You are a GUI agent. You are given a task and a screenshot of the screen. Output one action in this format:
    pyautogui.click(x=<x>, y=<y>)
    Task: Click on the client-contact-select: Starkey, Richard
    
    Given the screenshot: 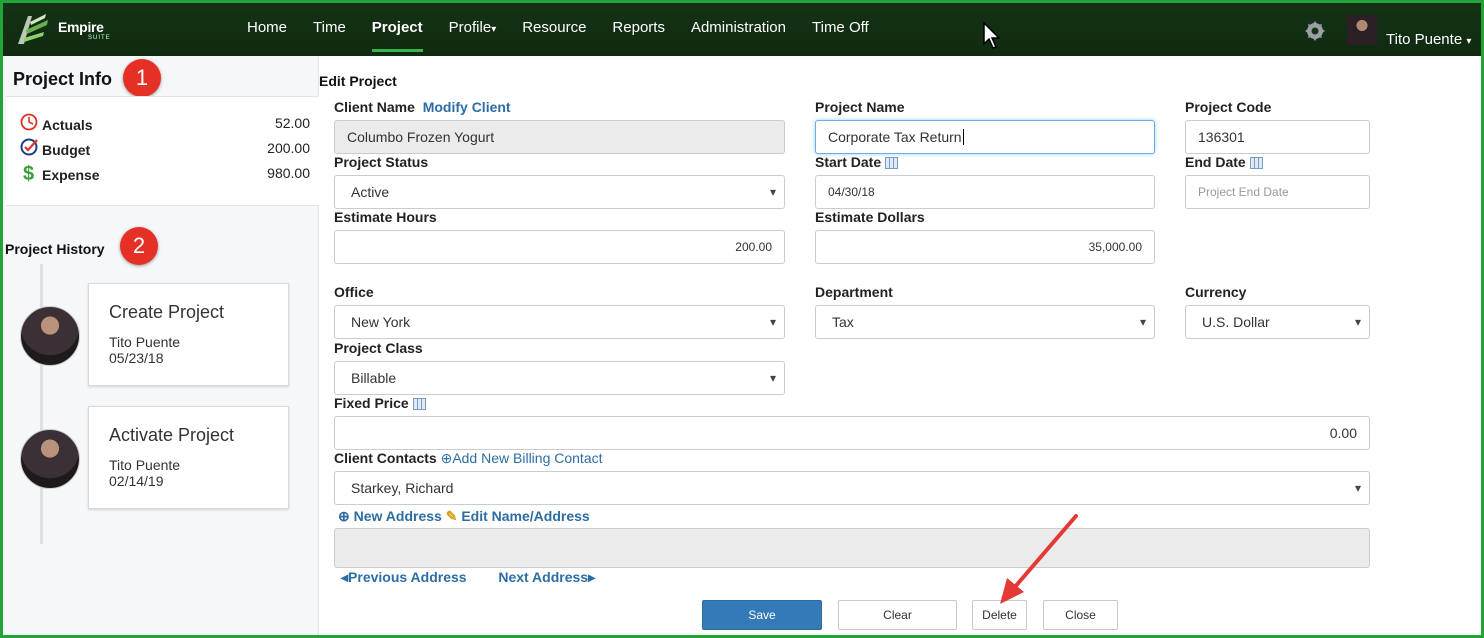 What is the action you would take?
    pyautogui.click(x=852, y=488)
    